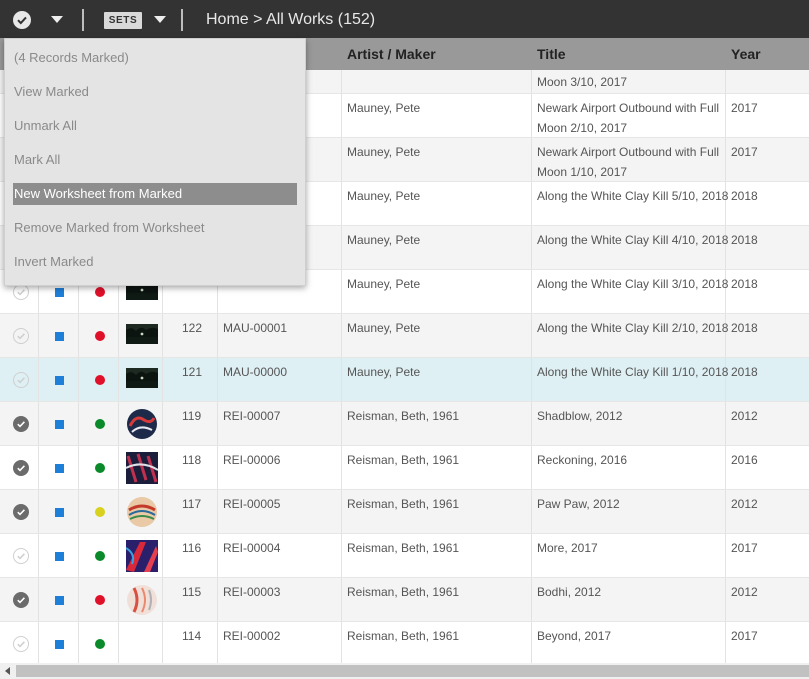  Describe the element at coordinates (632, 196) in the screenshot. I see `artwork-title: Along the White Clay Kill 5/10, 2018` at that location.